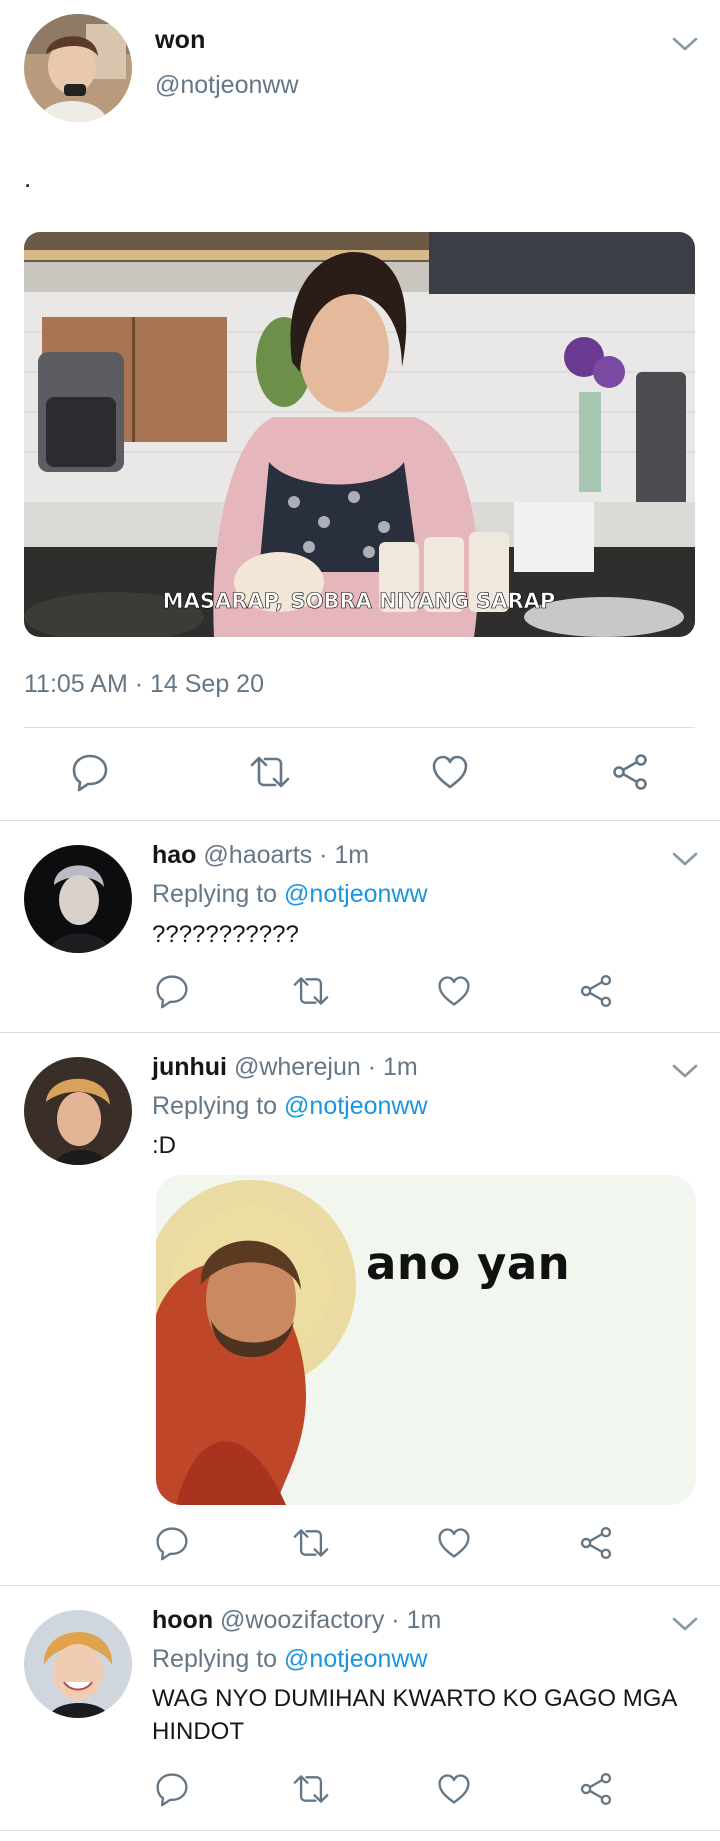  What do you see at coordinates (286, 855) in the screenshot?
I see `user-handle-time: @haoarts · 1m` at bounding box center [286, 855].